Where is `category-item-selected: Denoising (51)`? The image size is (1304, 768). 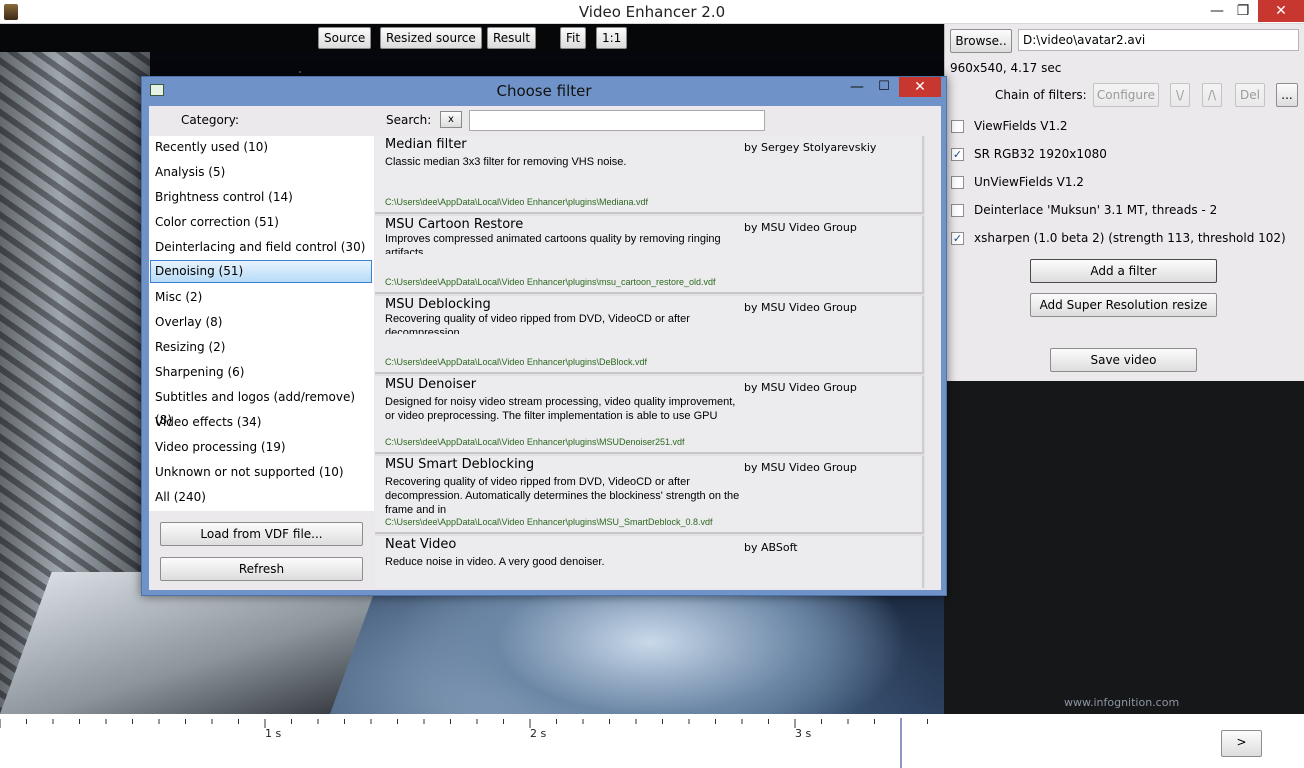 category-item-selected: Denoising (51) is located at coordinates (261, 271).